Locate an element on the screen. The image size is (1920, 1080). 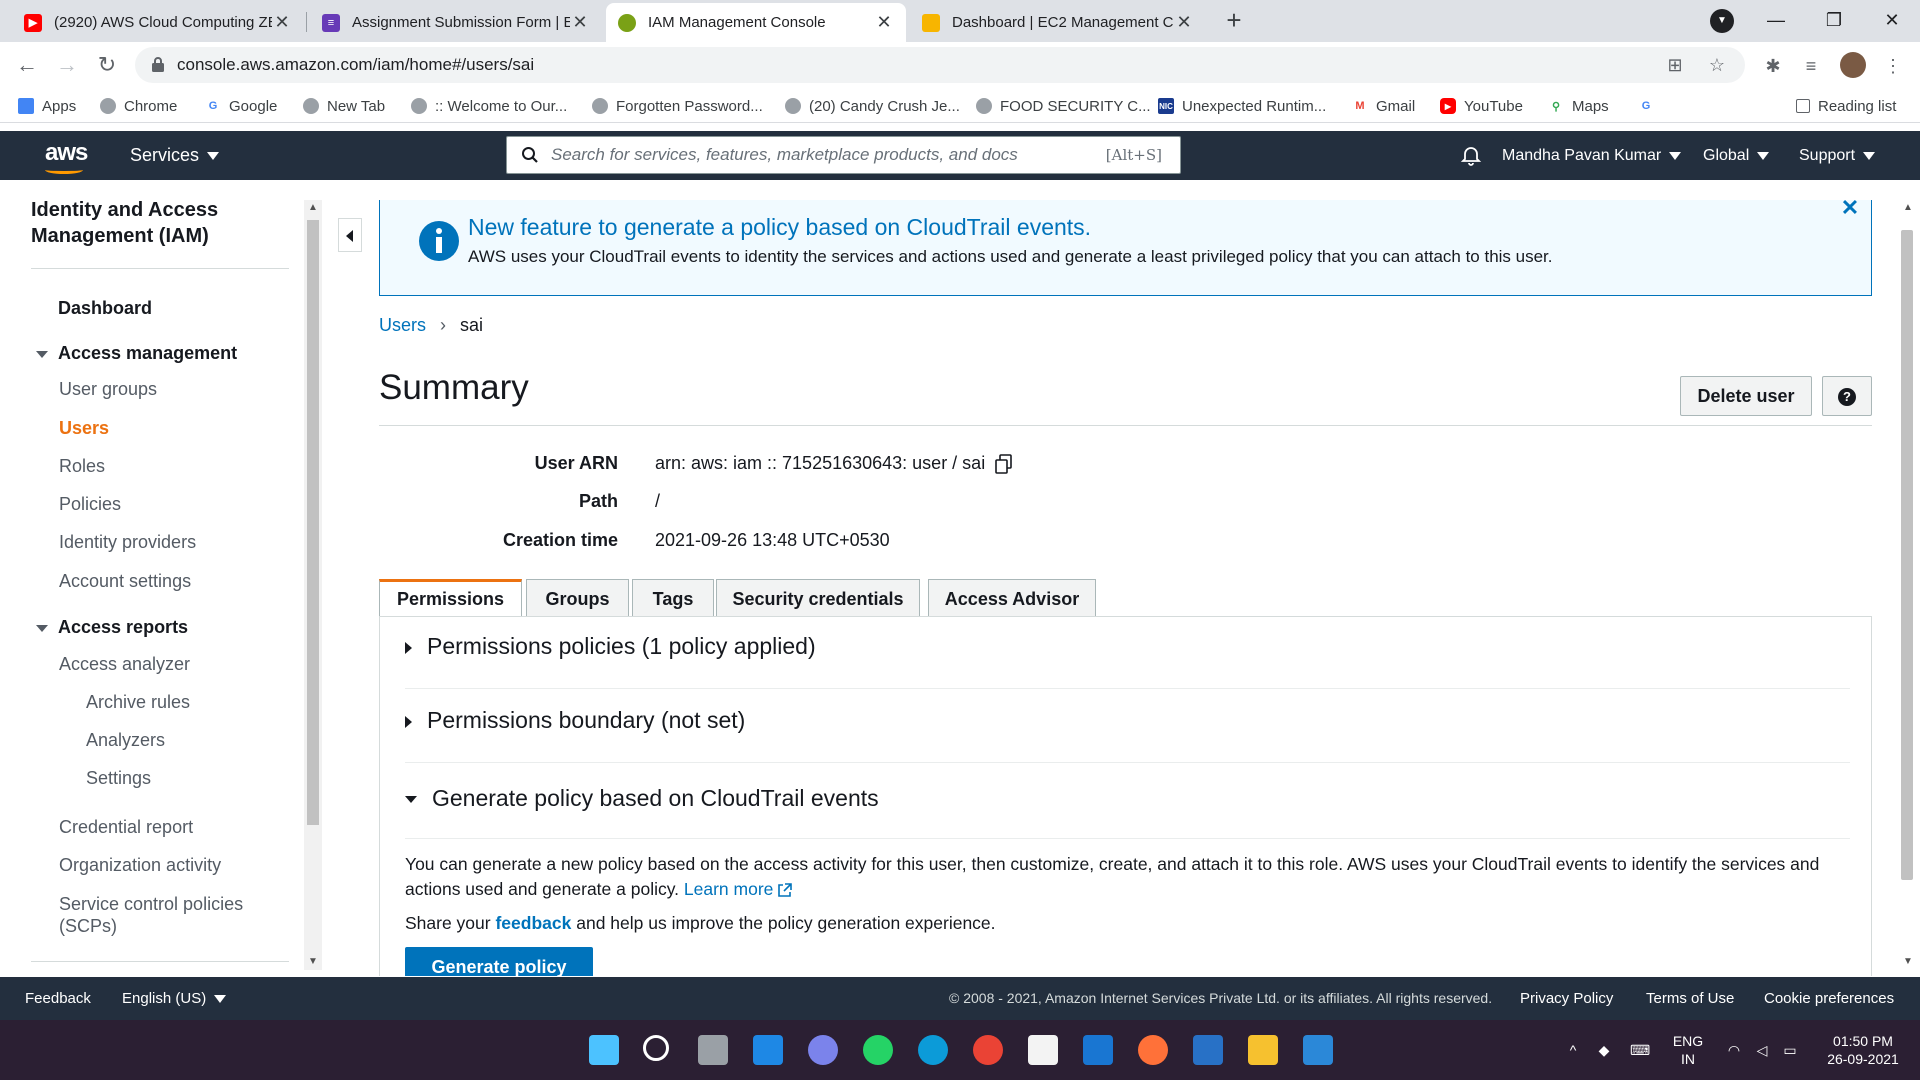
wifi-icon: ◠ is located at coordinates (1734, 1050).